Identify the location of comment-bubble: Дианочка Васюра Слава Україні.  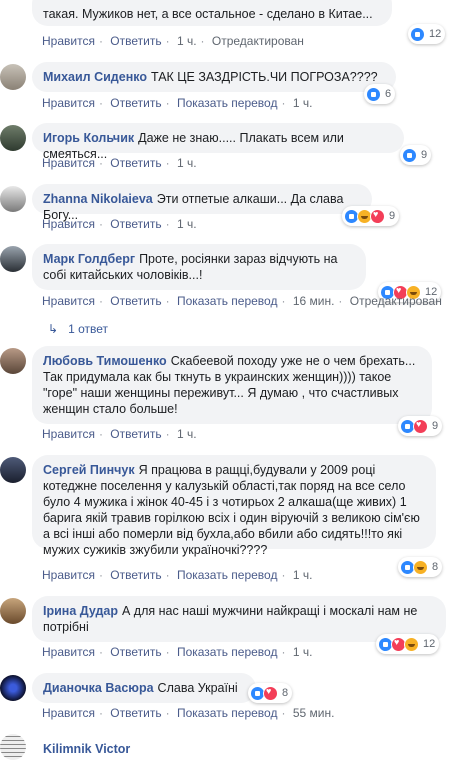
(144, 688).